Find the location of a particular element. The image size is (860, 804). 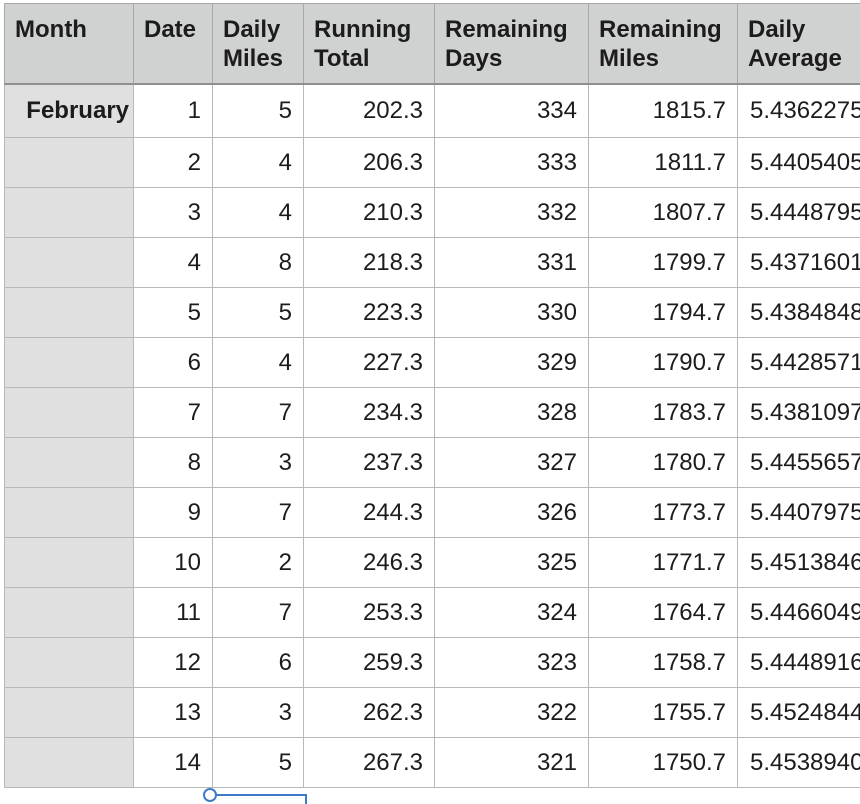

running-total-cell: 206.3 is located at coordinates (369, 162).